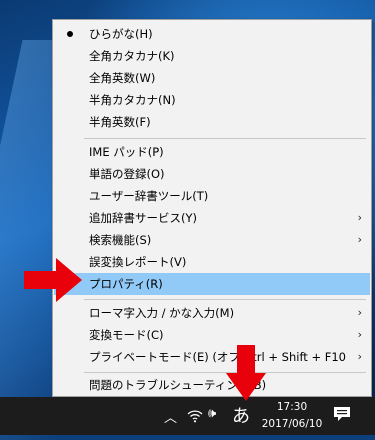 The height and width of the screenshot is (440, 375). What do you see at coordinates (126, 152) in the screenshot?
I see `menu-item-label: IME パッド(P)` at bounding box center [126, 152].